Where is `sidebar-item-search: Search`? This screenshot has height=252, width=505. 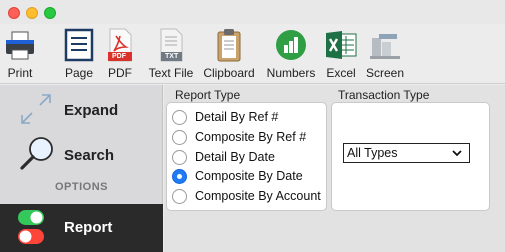
sidebar-item-search: Search is located at coordinates (81, 155).